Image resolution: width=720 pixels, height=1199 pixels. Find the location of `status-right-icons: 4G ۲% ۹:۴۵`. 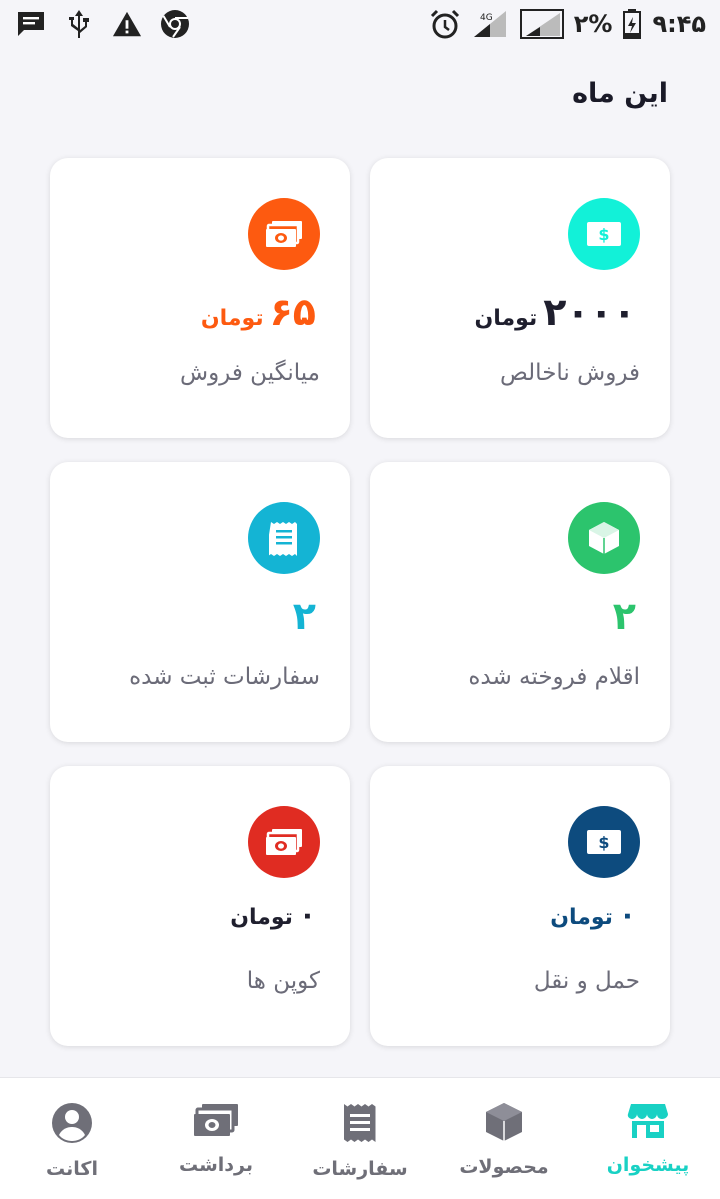

status-right-icons: 4G ۲% ۹:۴۵ is located at coordinates (568, 24).